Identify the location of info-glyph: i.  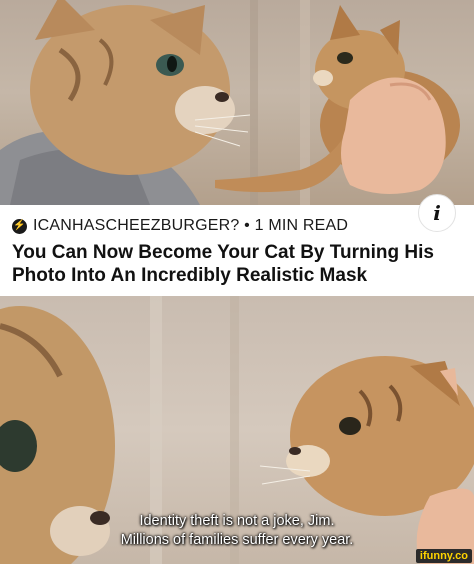
(437, 213).